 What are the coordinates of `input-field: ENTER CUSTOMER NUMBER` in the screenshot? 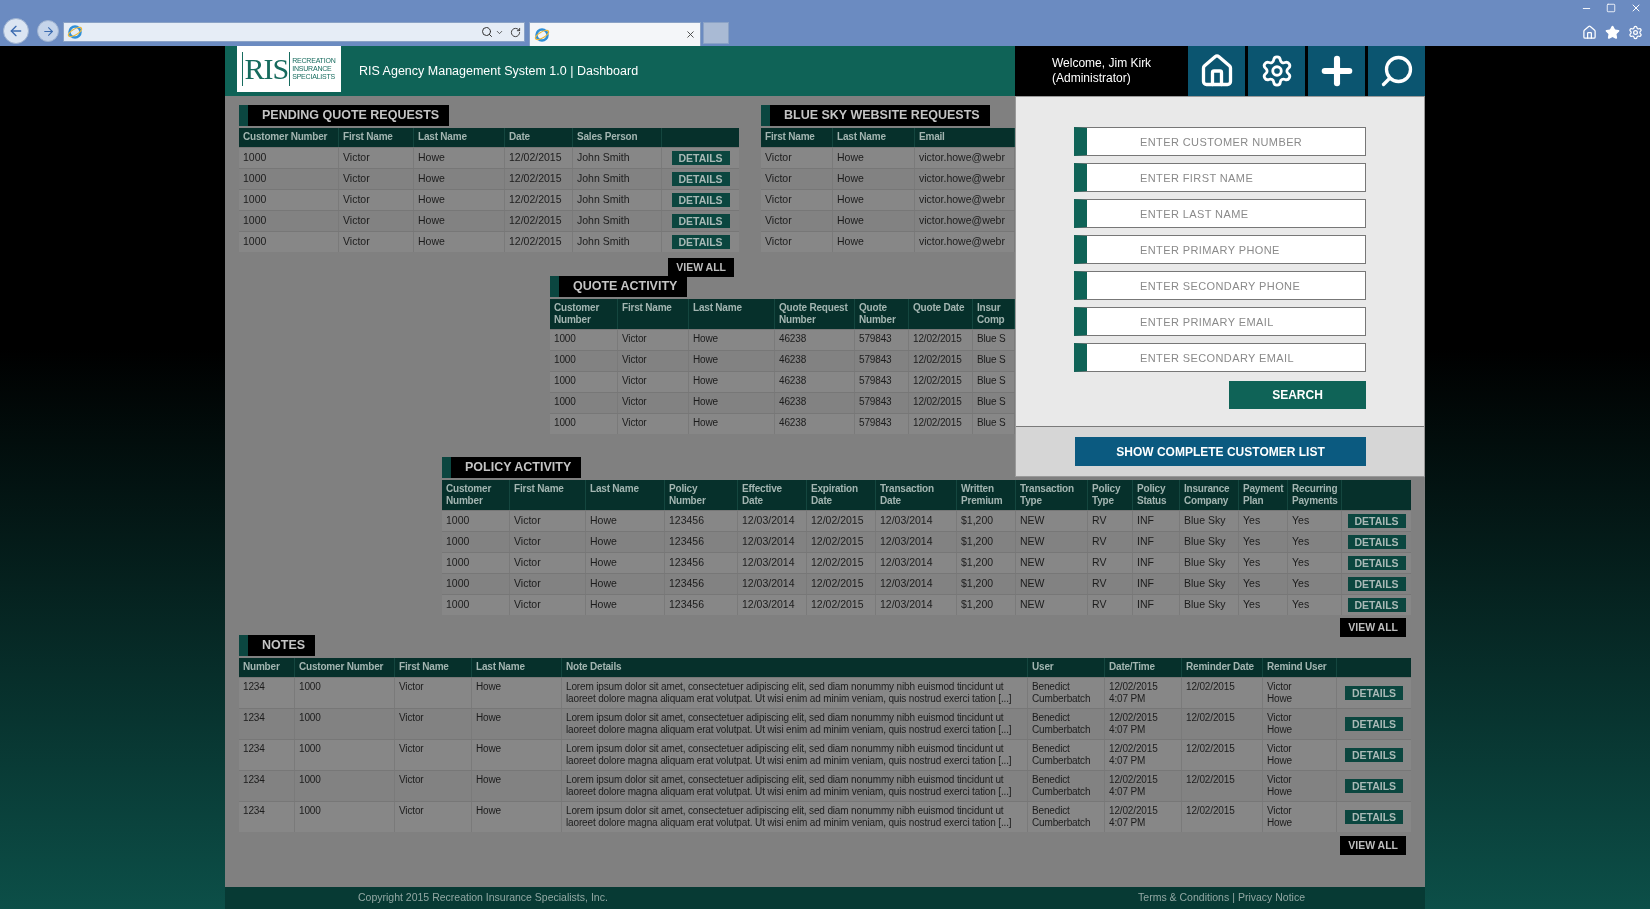 It's located at (1220, 141).